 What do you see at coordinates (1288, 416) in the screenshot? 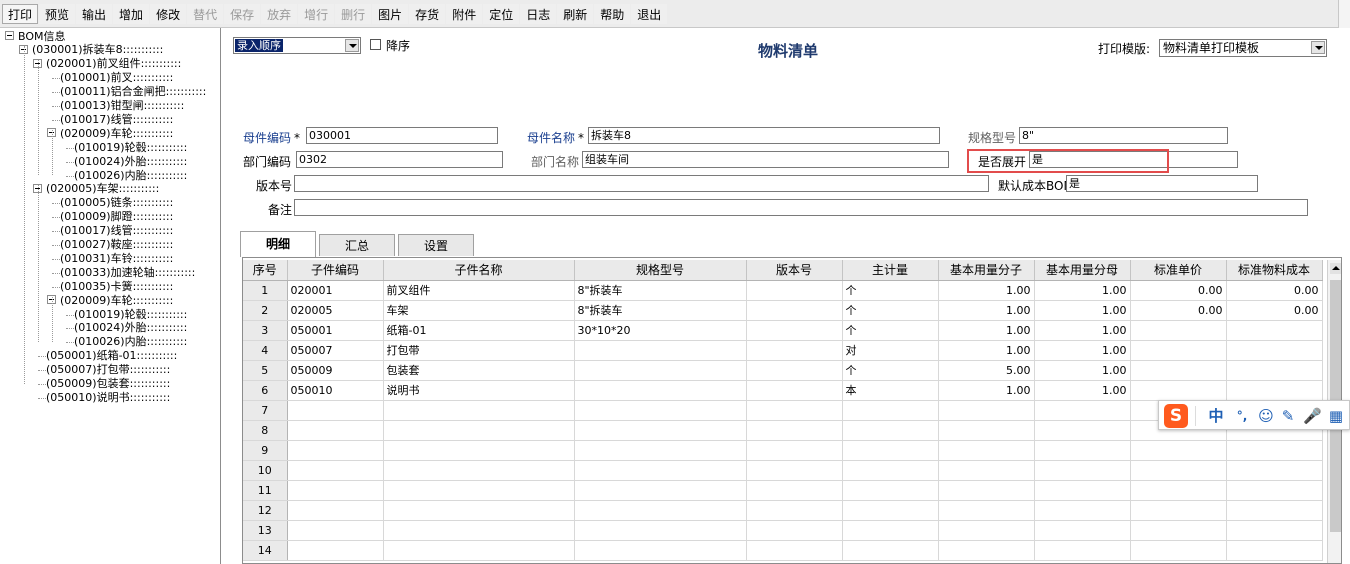
I see `pen-icon: ✎` at bounding box center [1288, 416].